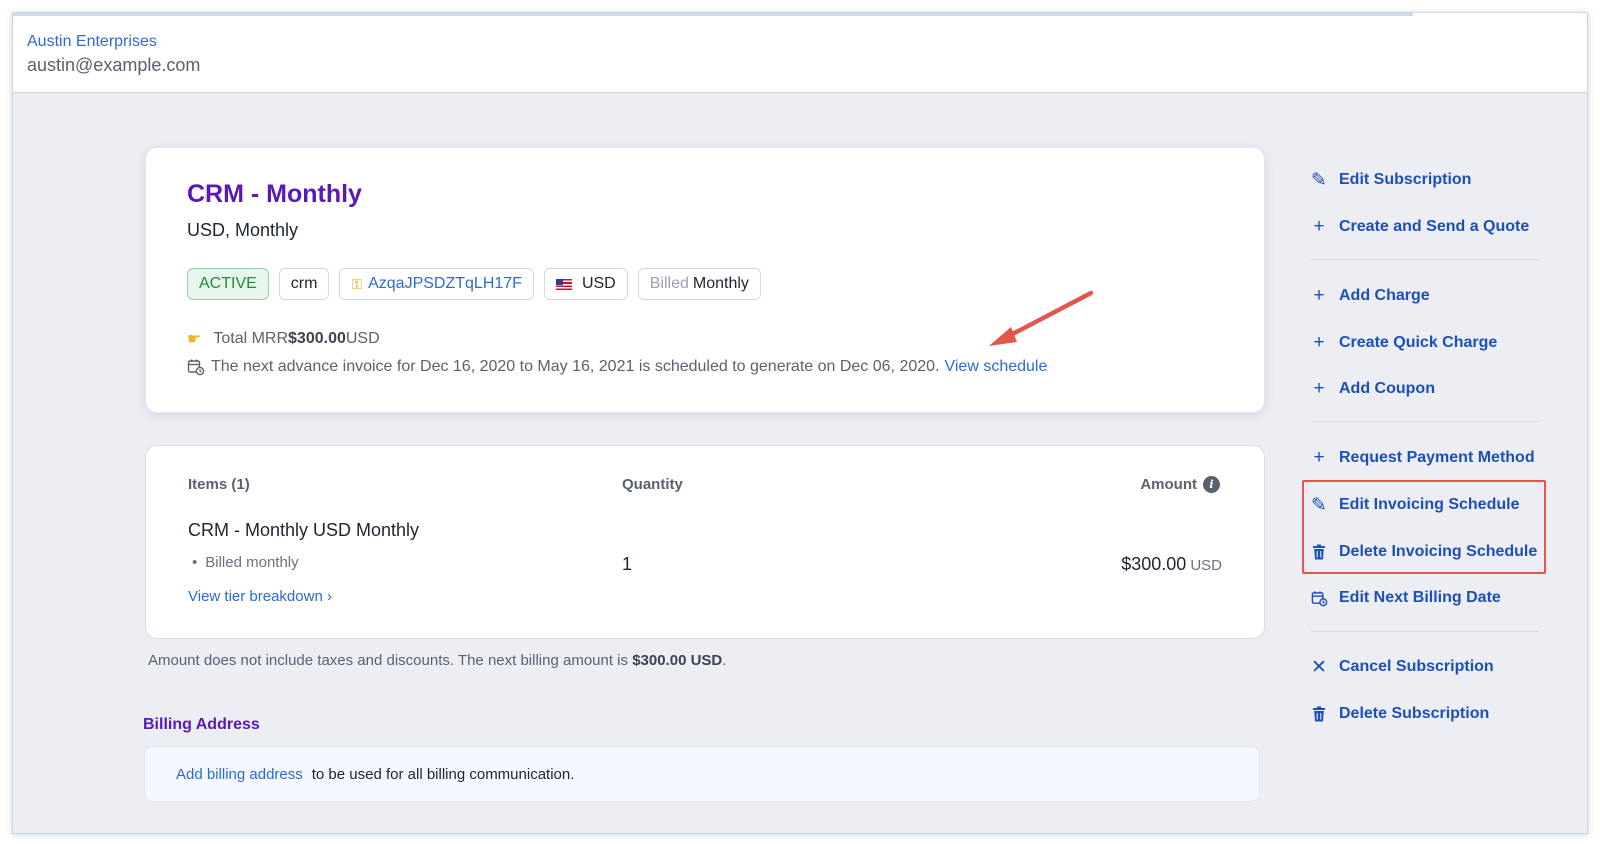  Describe the element at coordinates (563, 284) in the screenshot. I see `us-flag-icon` at that location.